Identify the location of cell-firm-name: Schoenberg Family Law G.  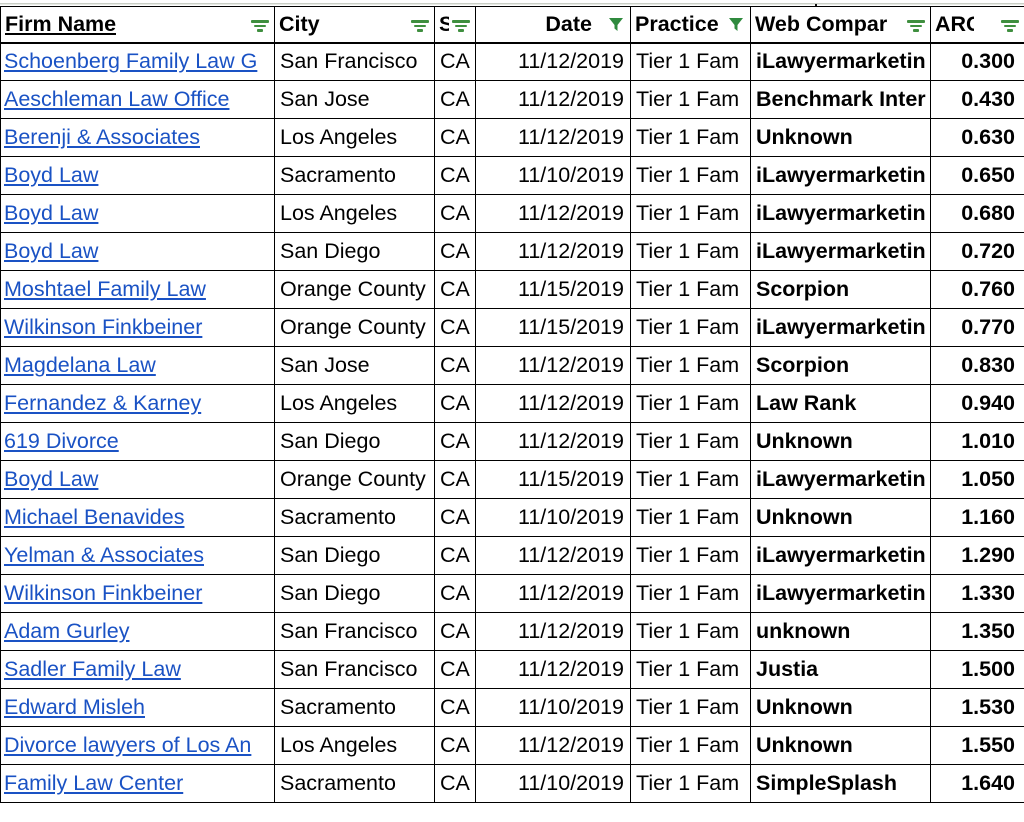
(137, 61).